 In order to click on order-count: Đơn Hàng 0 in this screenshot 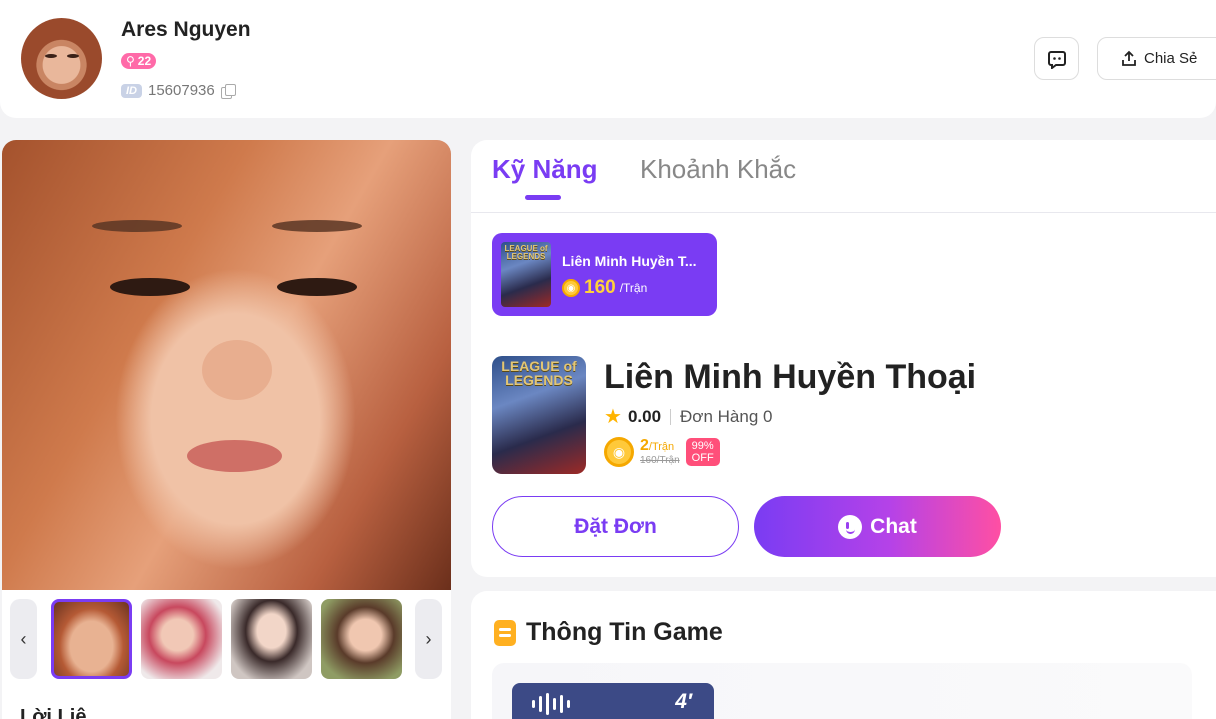, I will do `click(726, 416)`.